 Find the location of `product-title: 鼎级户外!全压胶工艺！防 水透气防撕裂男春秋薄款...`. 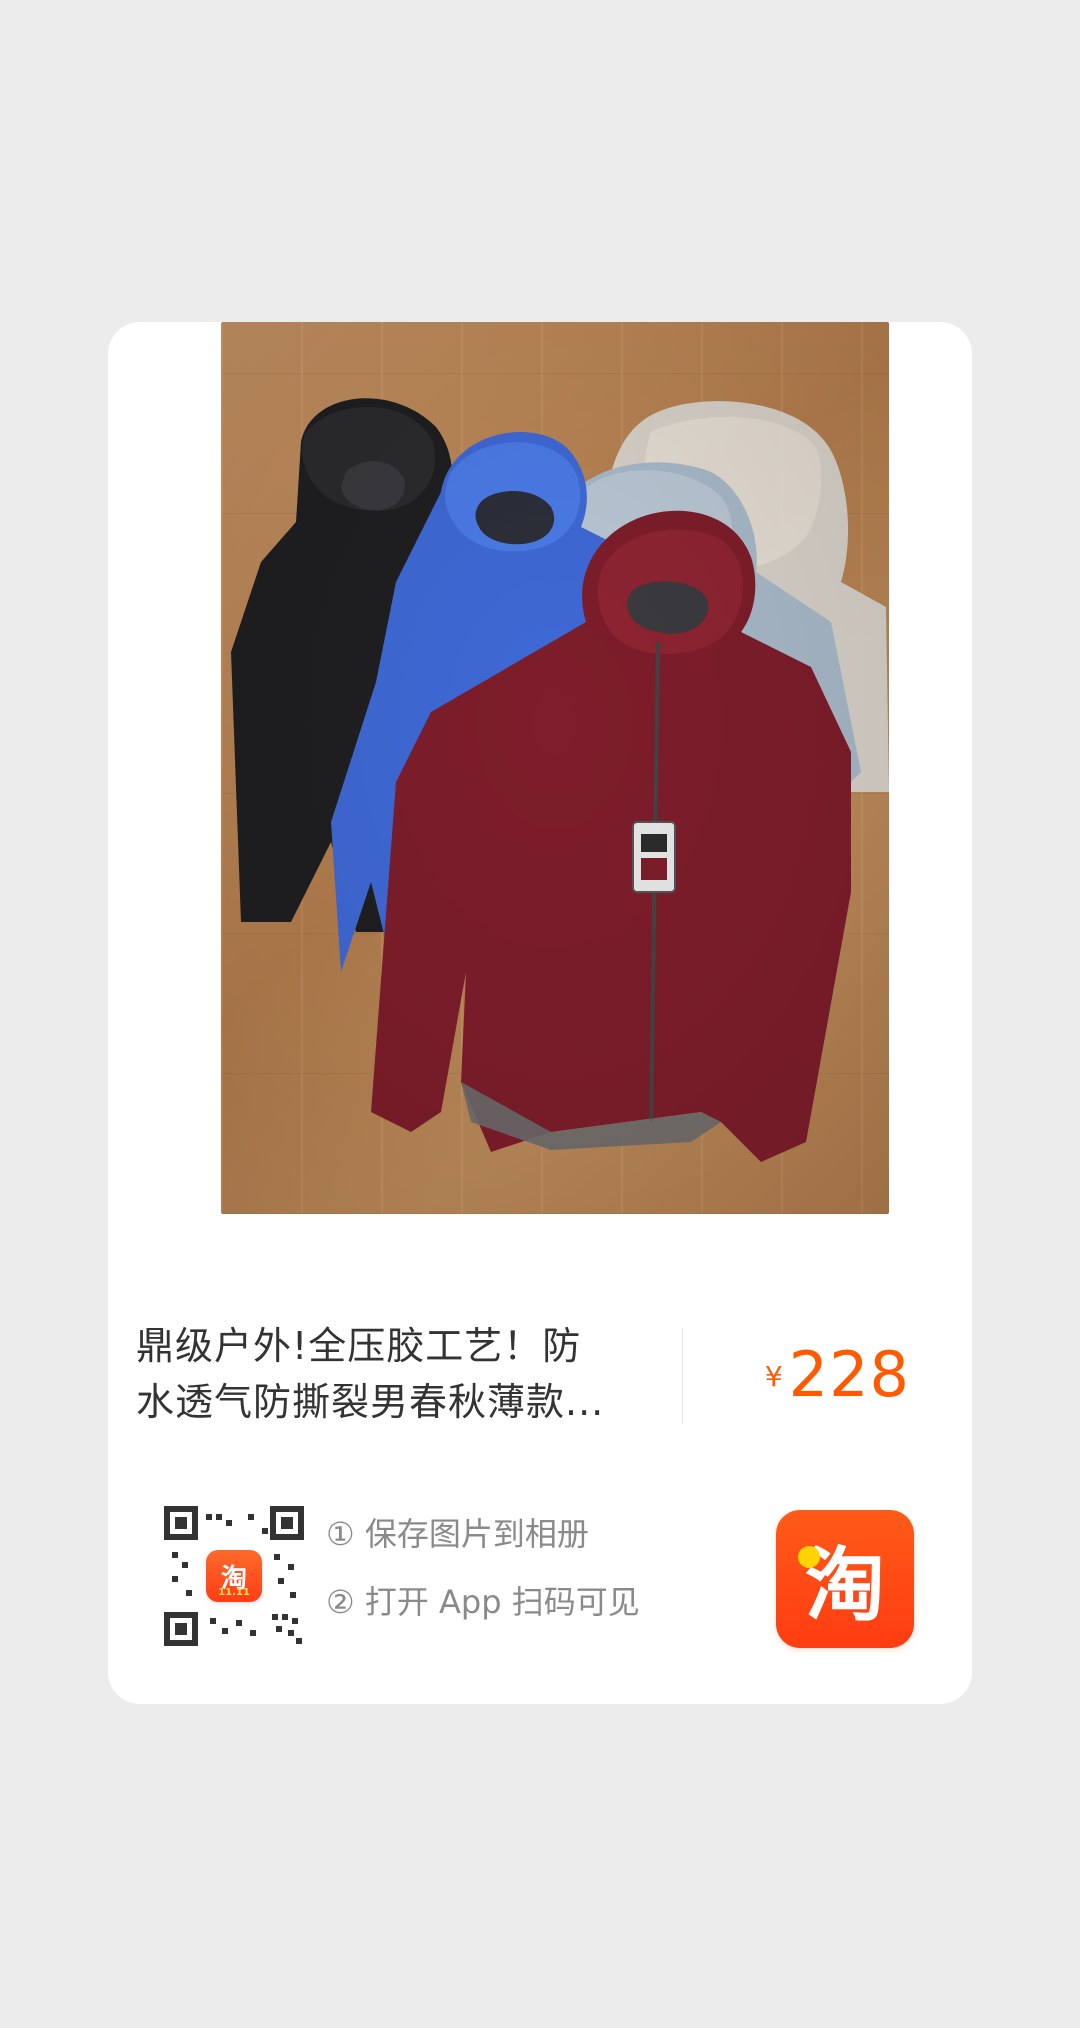

product-title: 鼎级户外!全压胶工艺！防 水透气防撕裂男春秋薄款... is located at coordinates (391, 1374).